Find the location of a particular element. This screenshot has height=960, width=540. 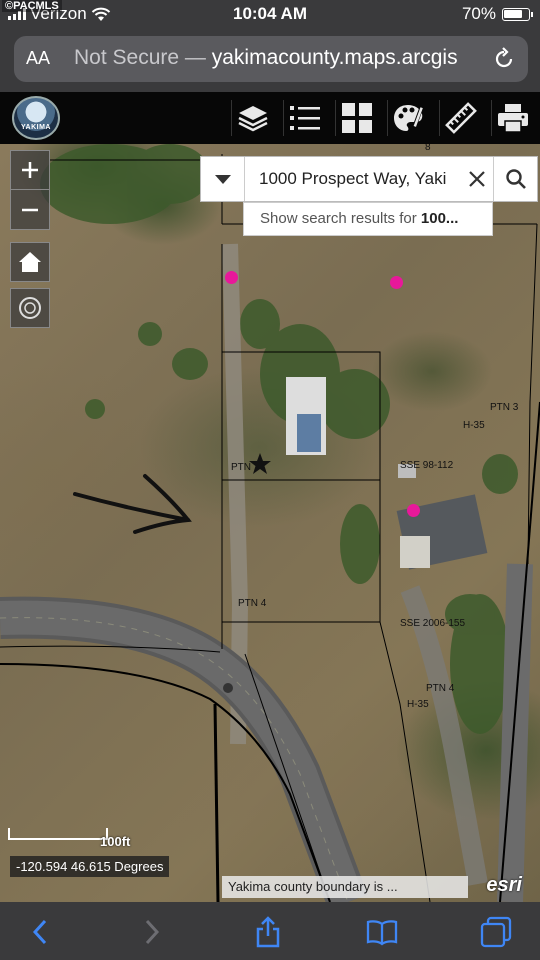

bookmarks-button is located at coordinates (382, 932).